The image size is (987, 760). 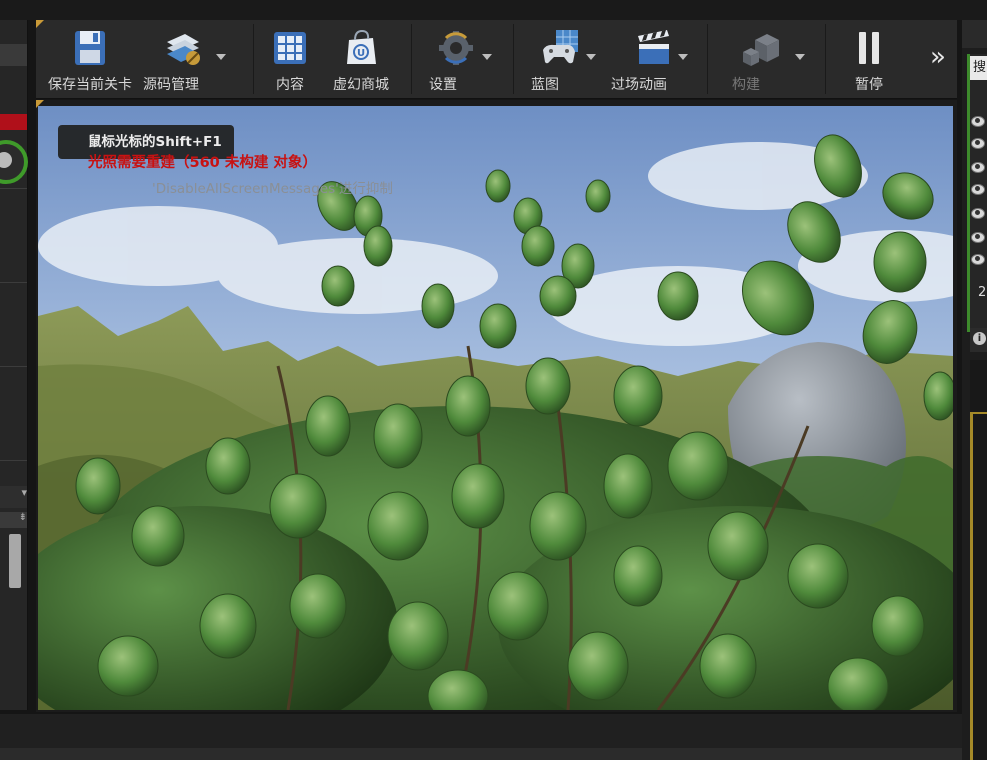 I want to click on settings-label: 设置, so click(x=443, y=85).